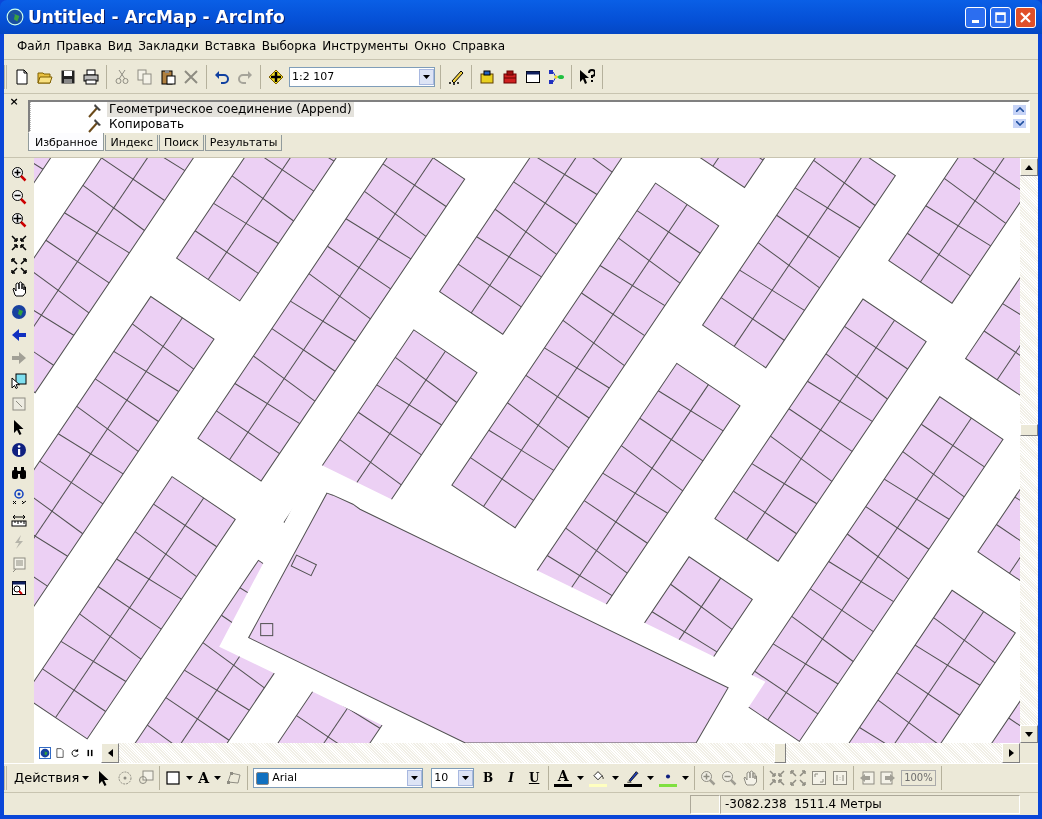 The height and width of the screenshot is (819, 1042). I want to click on add-icon, so click(276, 76).